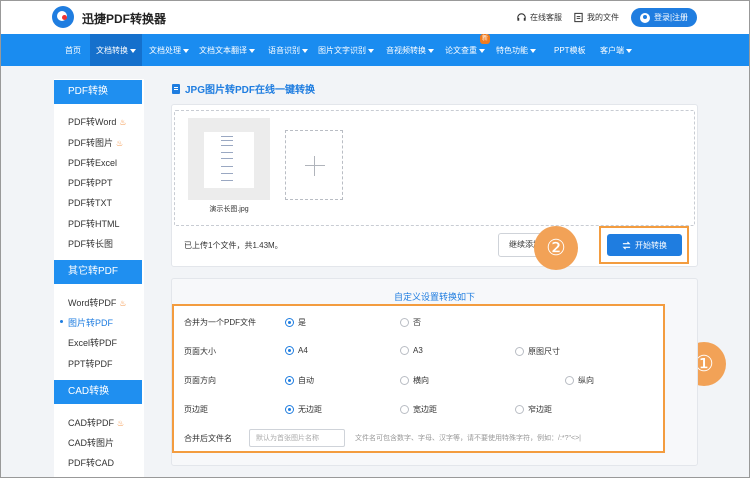 Image resolution: width=750 pixels, height=478 pixels. I want to click on sidebar-item-pdf-to-word: PDF转Word ♨, so click(97, 121).